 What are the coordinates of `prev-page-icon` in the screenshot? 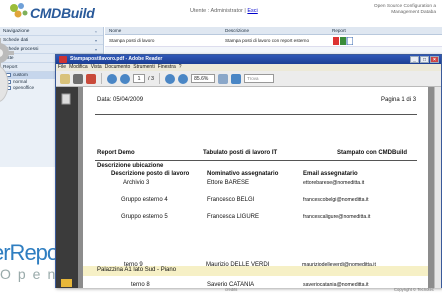 It's located at (112, 78).